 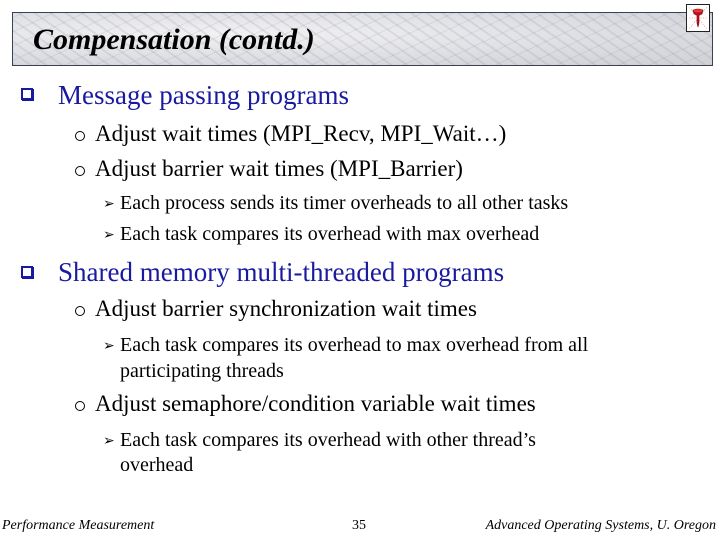 I want to click on footer-right: Advanced Operating Systems, U. Oregon, so click(x=600, y=525).